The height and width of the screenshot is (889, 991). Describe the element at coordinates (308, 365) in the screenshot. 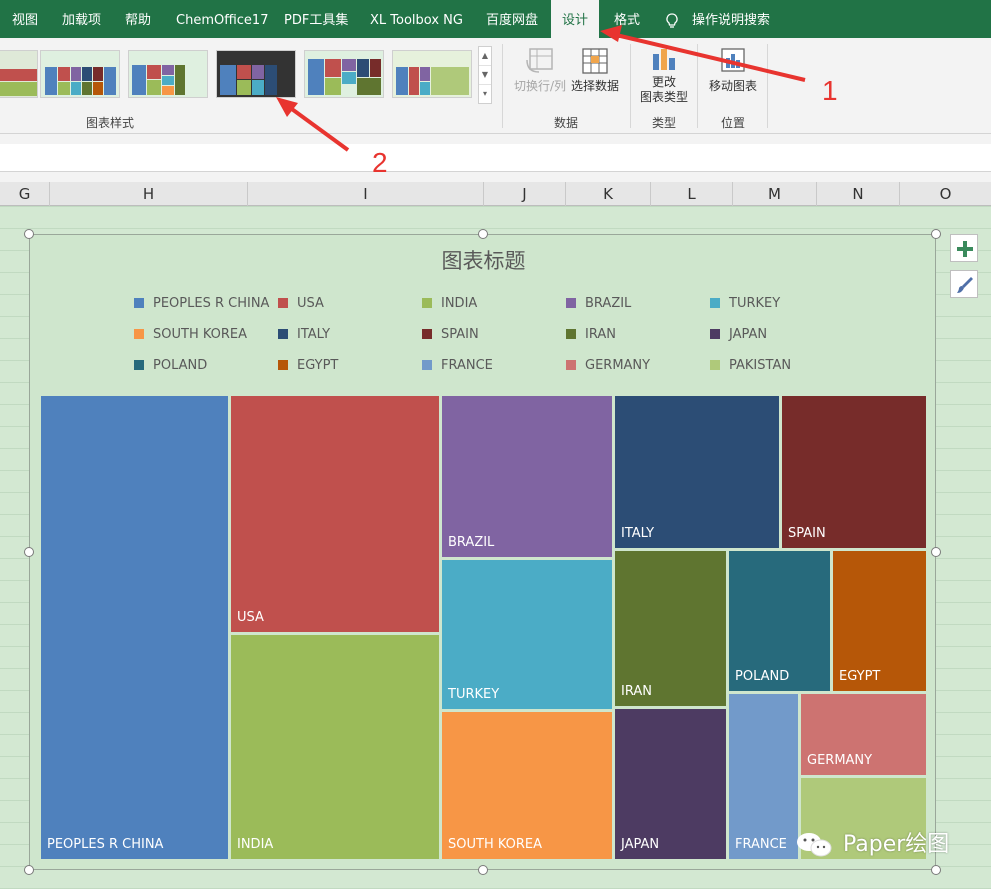

I see `legend-item: EGYPT` at that location.